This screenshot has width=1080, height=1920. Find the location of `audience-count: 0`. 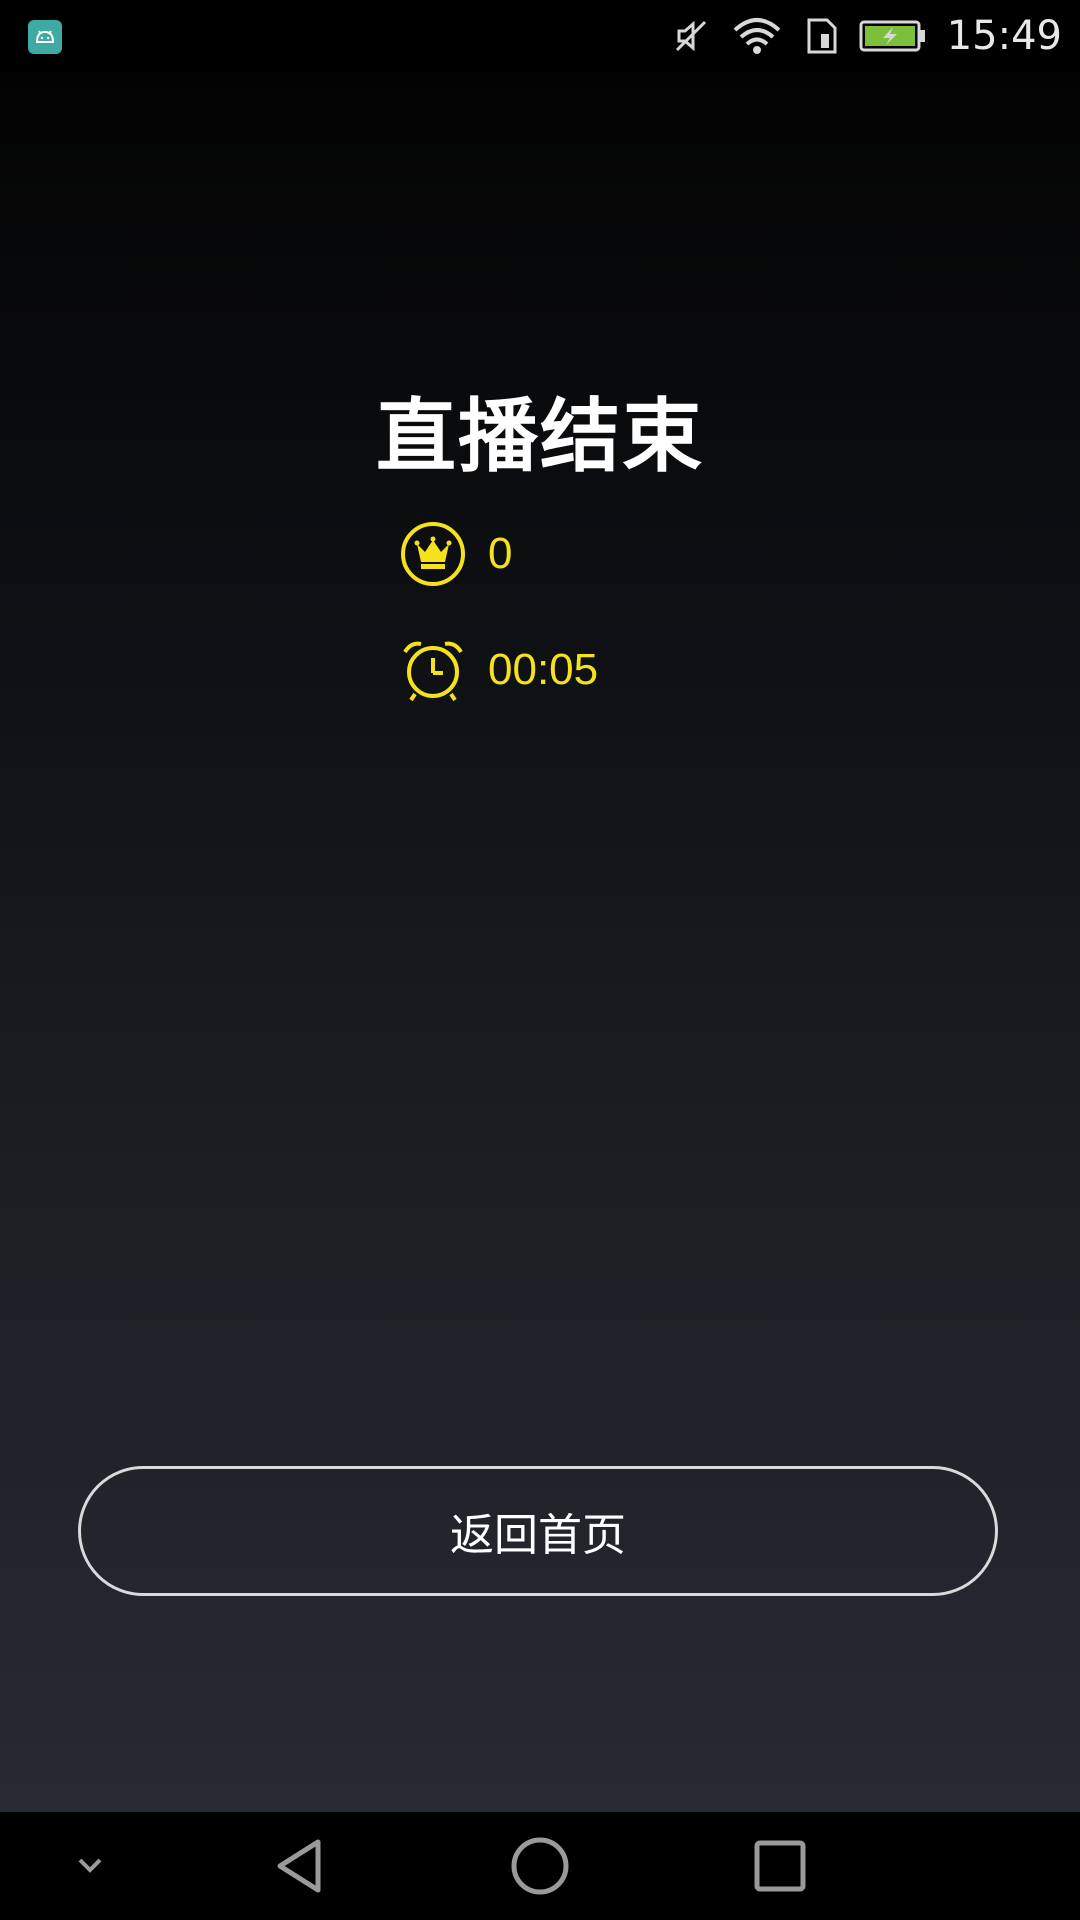

audience-count: 0 is located at coordinates (500, 553).